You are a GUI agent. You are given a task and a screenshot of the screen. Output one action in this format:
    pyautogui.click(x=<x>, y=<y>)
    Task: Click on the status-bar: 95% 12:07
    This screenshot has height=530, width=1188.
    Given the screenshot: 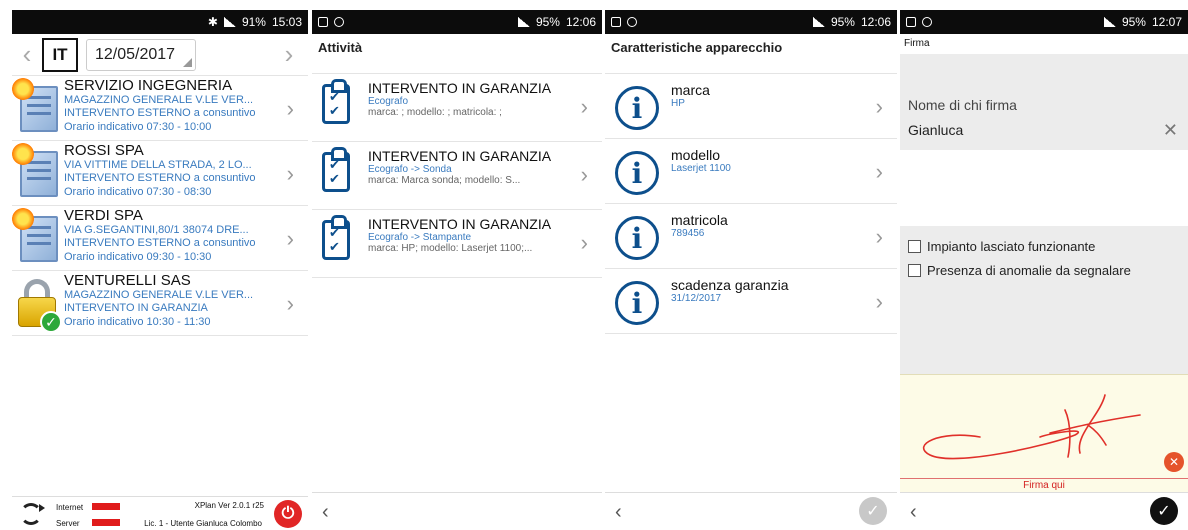 What is the action you would take?
    pyautogui.click(x=1044, y=22)
    